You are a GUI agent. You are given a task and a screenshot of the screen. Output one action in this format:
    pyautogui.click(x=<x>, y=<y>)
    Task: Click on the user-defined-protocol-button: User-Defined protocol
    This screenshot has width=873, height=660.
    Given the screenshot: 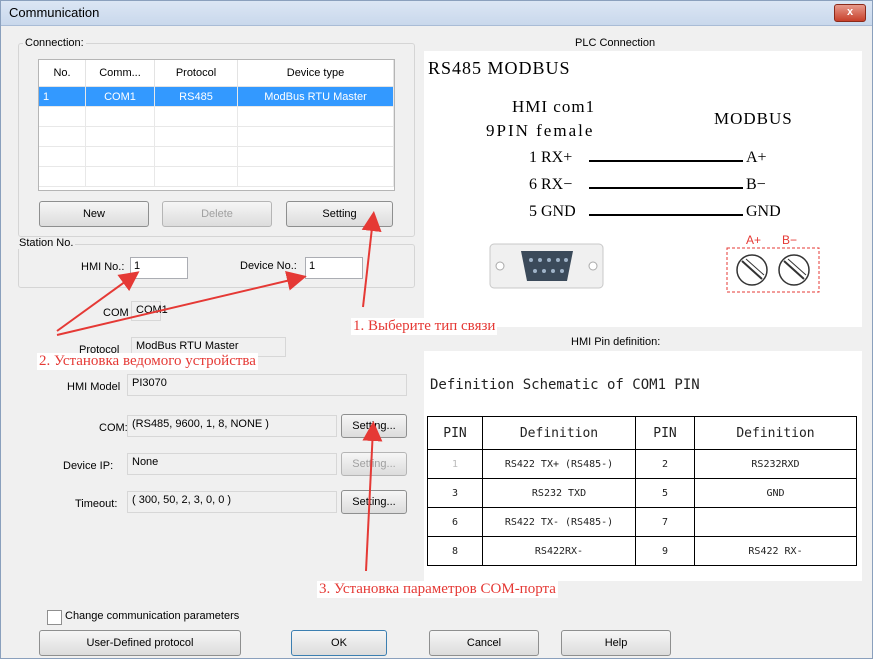 What is the action you would take?
    pyautogui.click(x=140, y=643)
    